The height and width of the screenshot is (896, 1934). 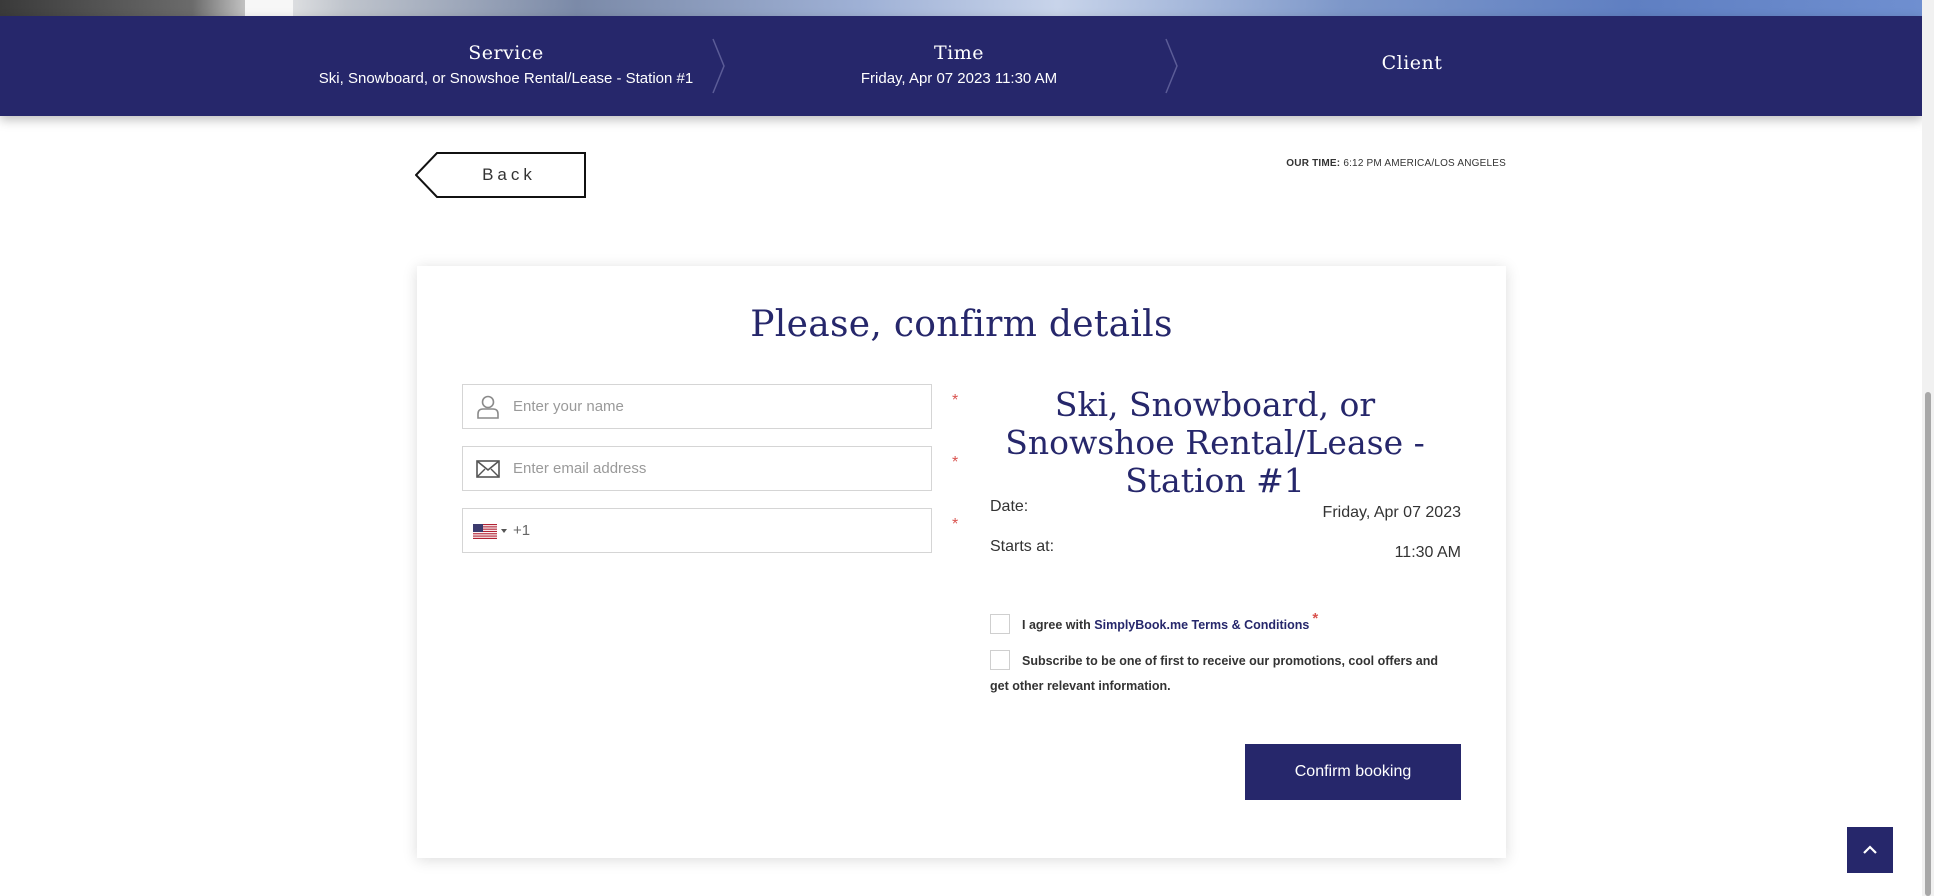 I want to click on back-button: Back, so click(x=501, y=175).